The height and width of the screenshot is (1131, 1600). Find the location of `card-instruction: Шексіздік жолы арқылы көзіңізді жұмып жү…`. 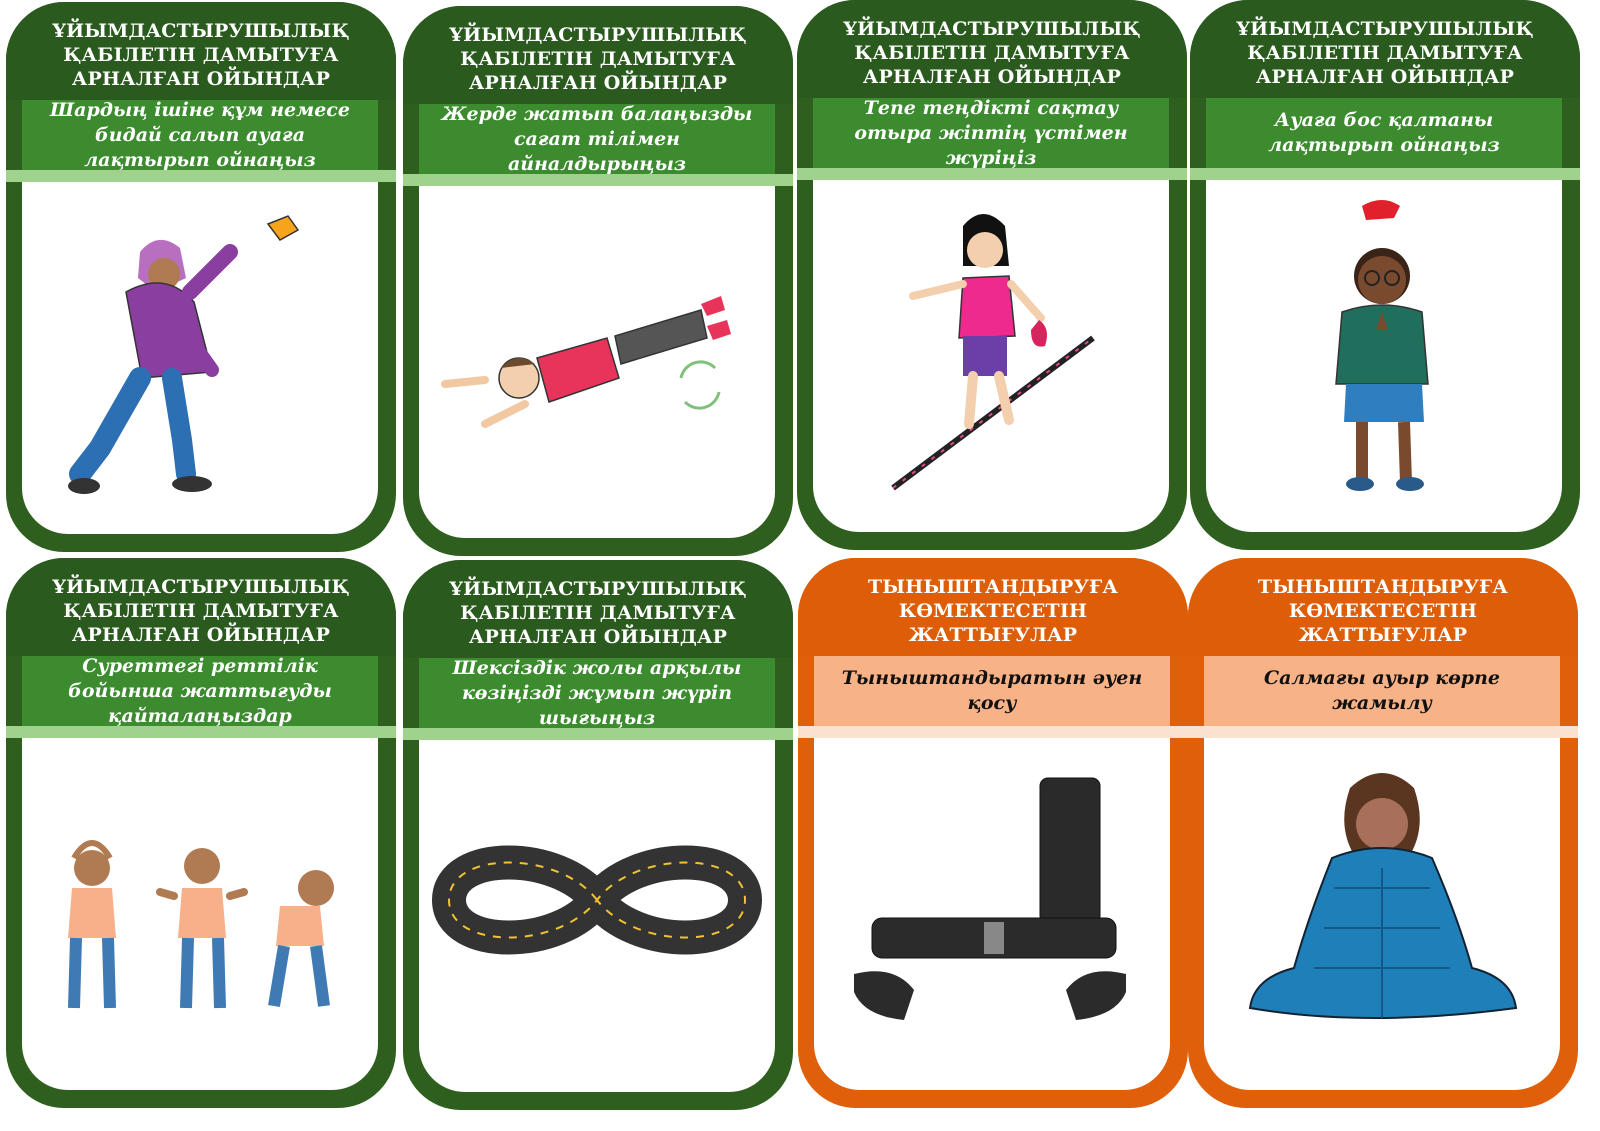

card-instruction: Шексіздік жолы арқылы көзіңізді жұмып жү… is located at coordinates (597, 693).